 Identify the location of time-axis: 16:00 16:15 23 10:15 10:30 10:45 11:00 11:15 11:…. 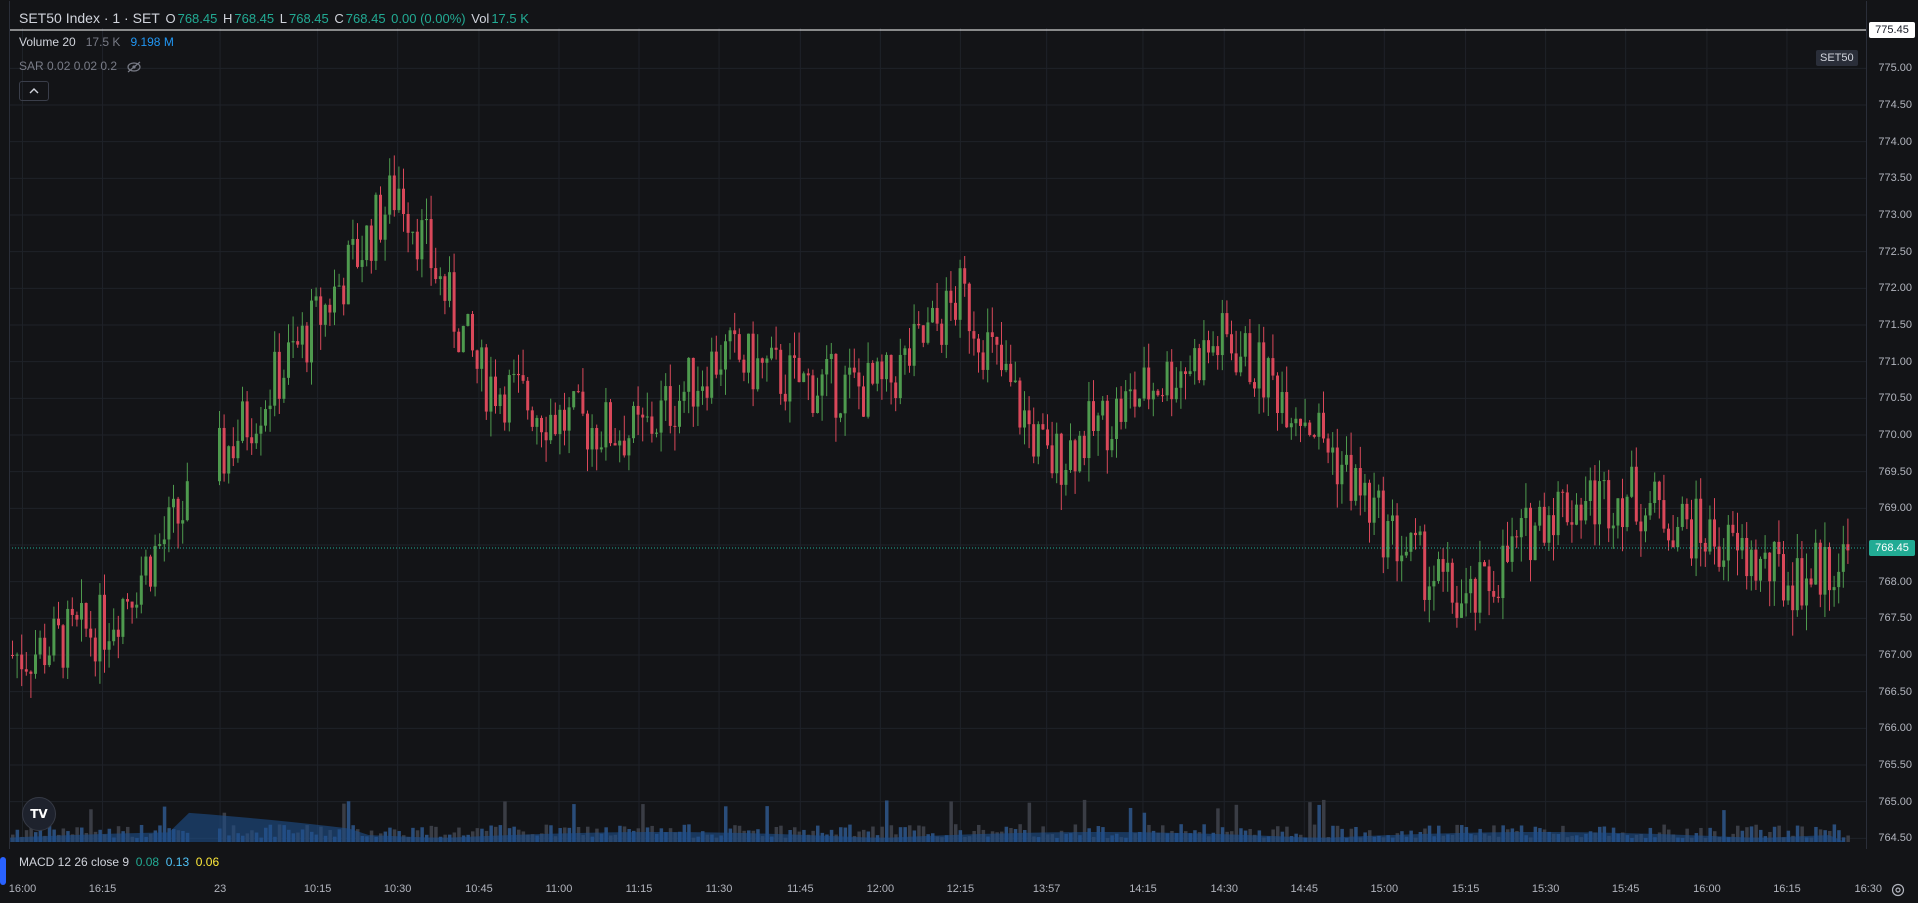
(941, 889).